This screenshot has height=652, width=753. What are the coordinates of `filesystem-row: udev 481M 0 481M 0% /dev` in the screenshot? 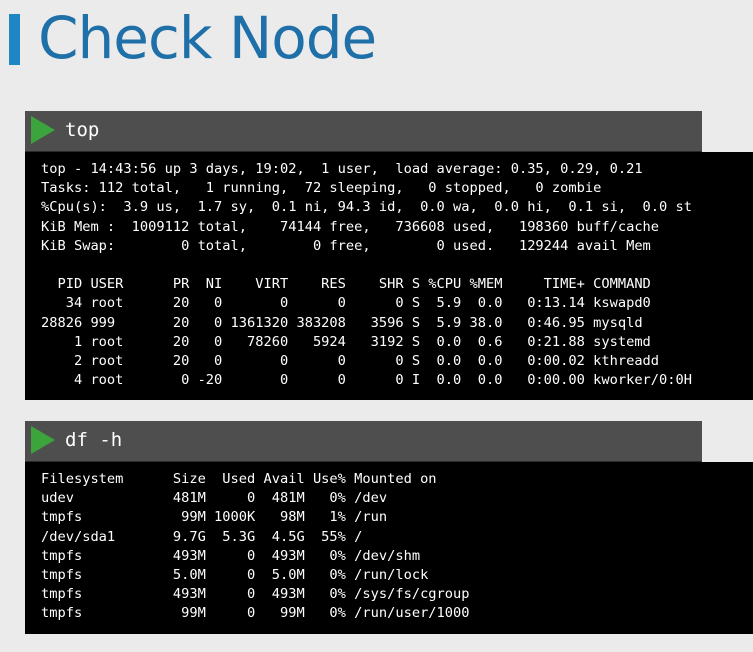 It's located at (214, 498).